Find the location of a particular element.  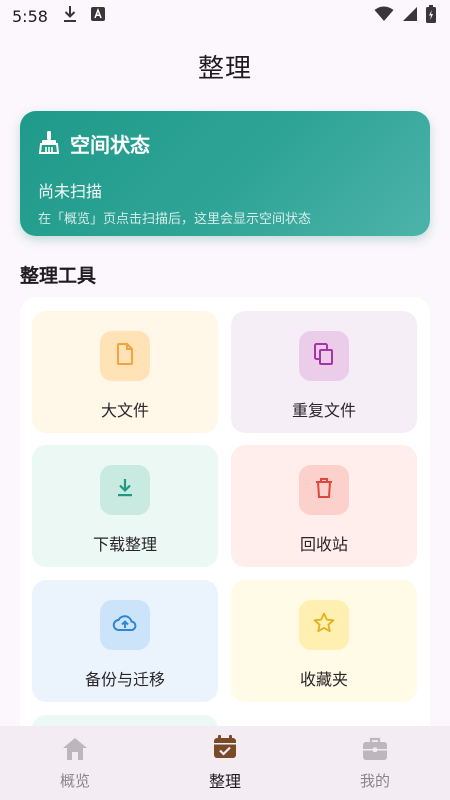

file-icon is located at coordinates (125, 356).